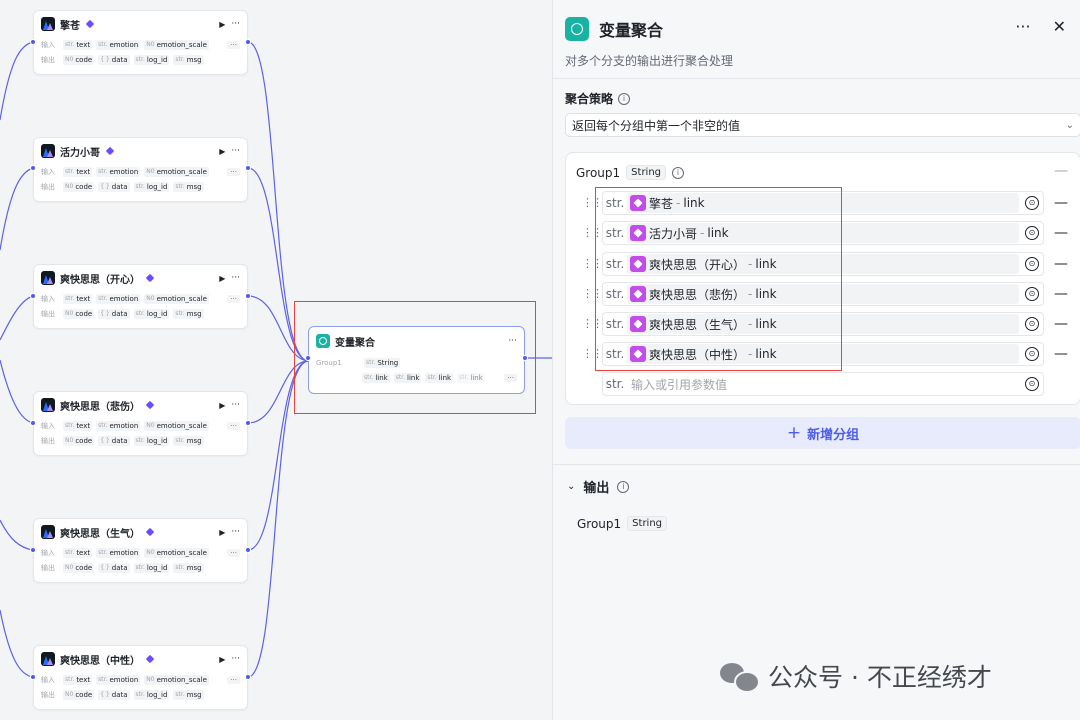  I want to click on output-section-header: ⌄ 输出 i, so click(598, 486).